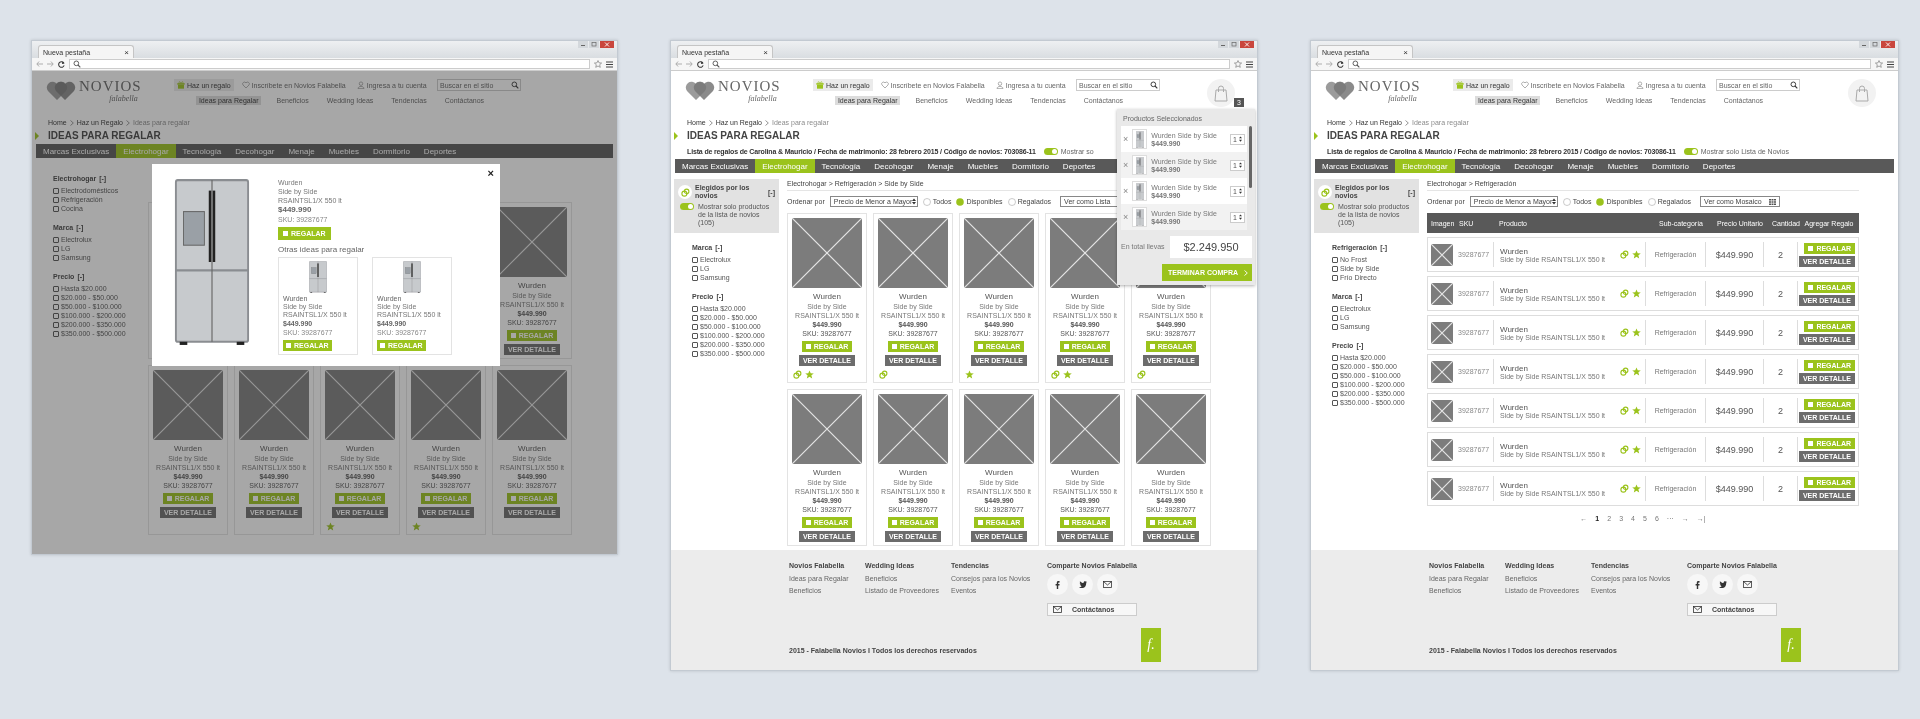 The height and width of the screenshot is (719, 1920). What do you see at coordinates (1402, 98) in the screenshot?
I see `logo-subtitle: falabella` at bounding box center [1402, 98].